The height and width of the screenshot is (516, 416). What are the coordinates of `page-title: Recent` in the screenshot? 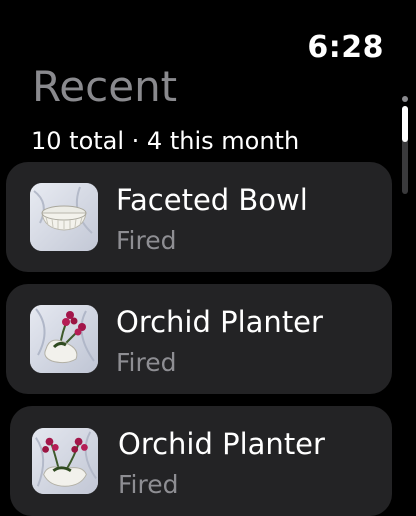 It's located at (105, 86).